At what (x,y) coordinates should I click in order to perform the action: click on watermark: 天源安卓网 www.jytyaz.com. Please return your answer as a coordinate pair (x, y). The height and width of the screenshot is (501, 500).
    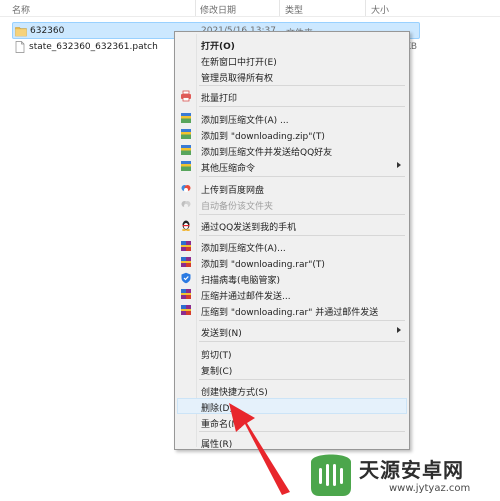
    Looking at the image, I should click on (401, 473).